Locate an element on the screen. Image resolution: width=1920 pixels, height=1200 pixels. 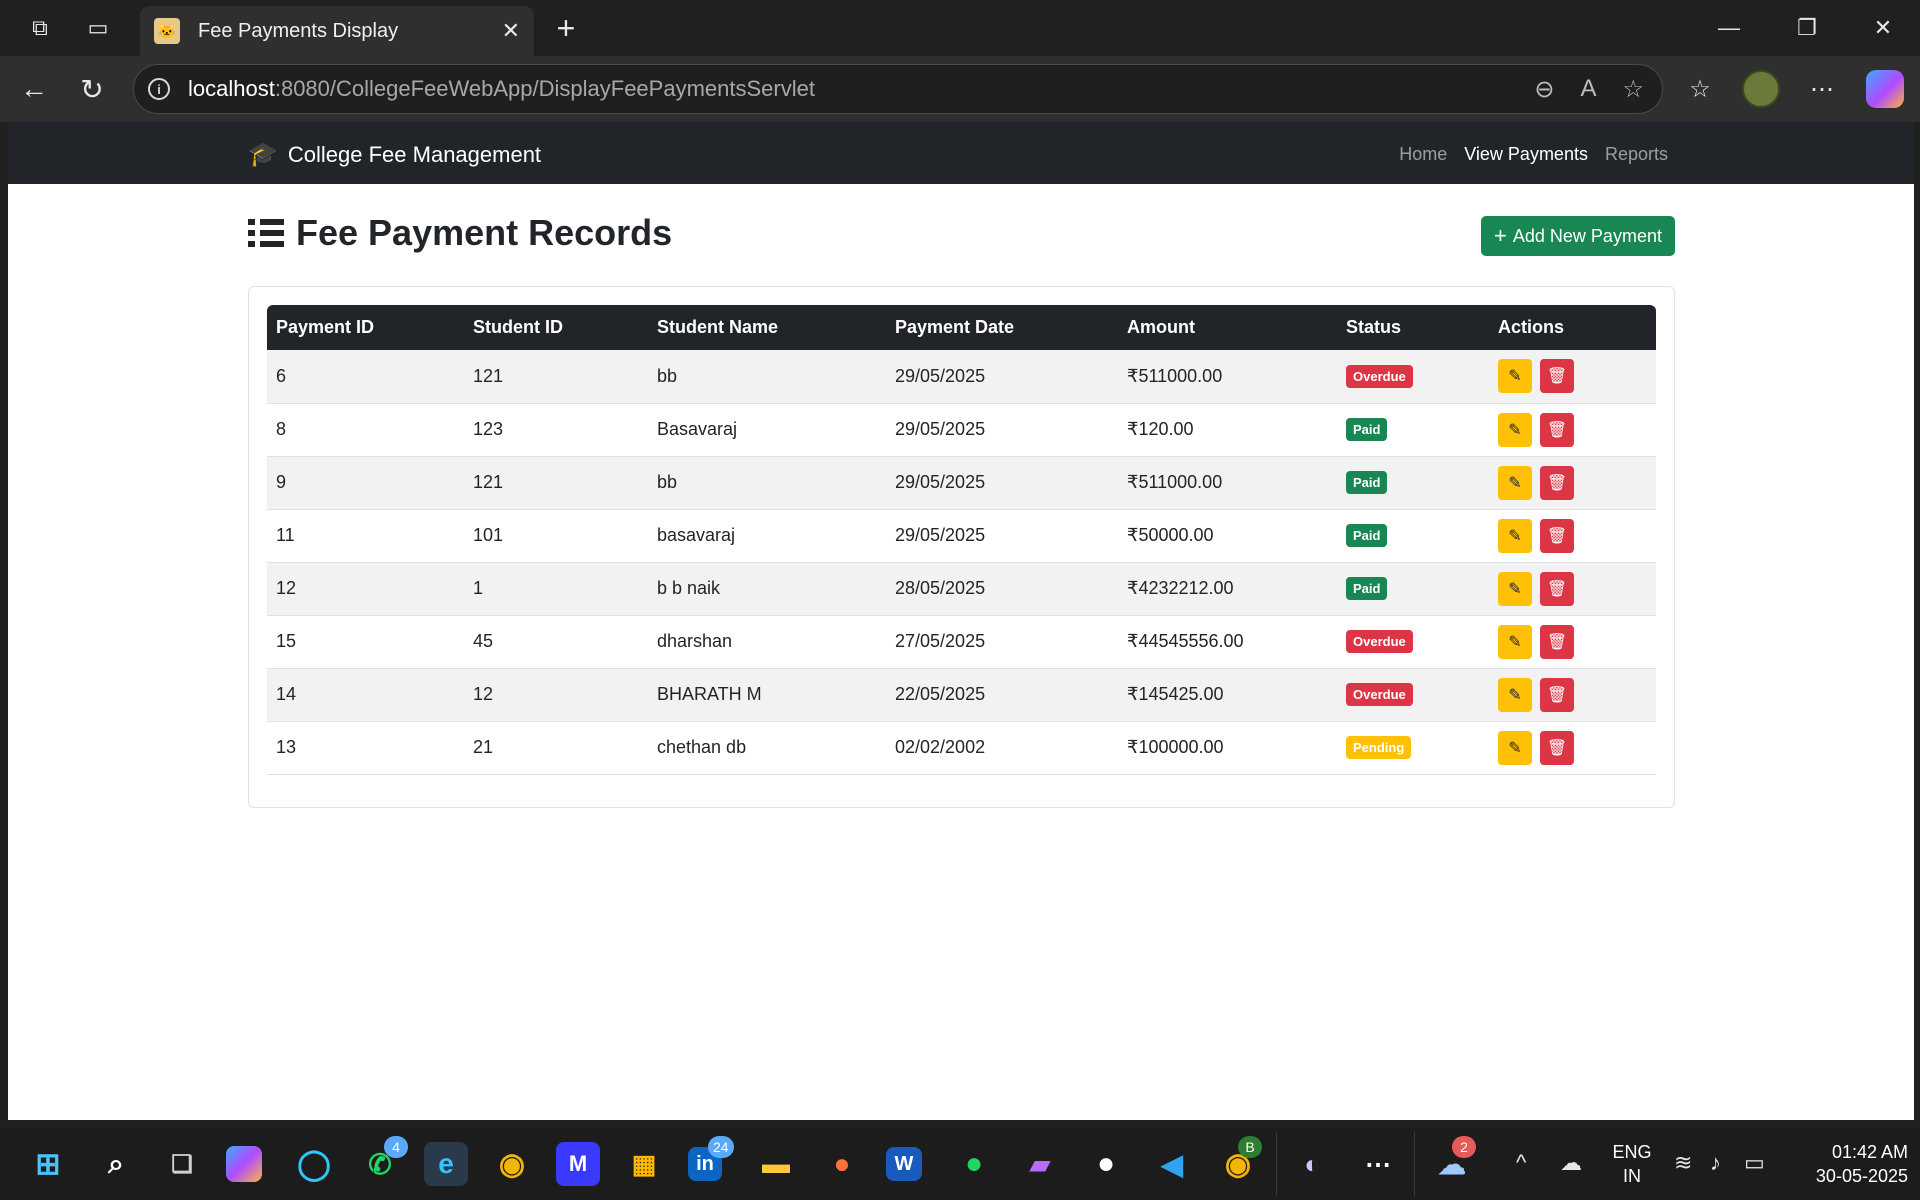
url-actions: ⊖ A ☆ is located at coordinates (1589, 89).